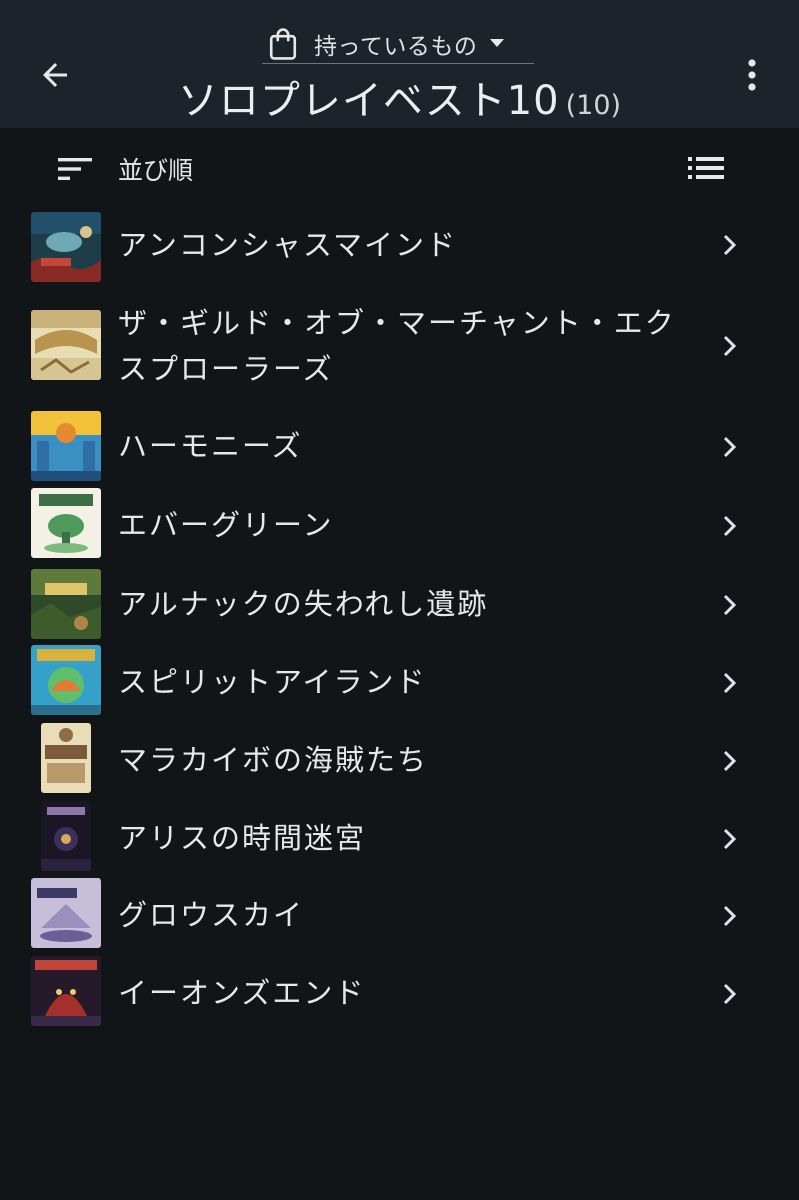  Describe the element at coordinates (287, 245) in the screenshot. I see `game-name: アンコンシャスマインド` at that location.